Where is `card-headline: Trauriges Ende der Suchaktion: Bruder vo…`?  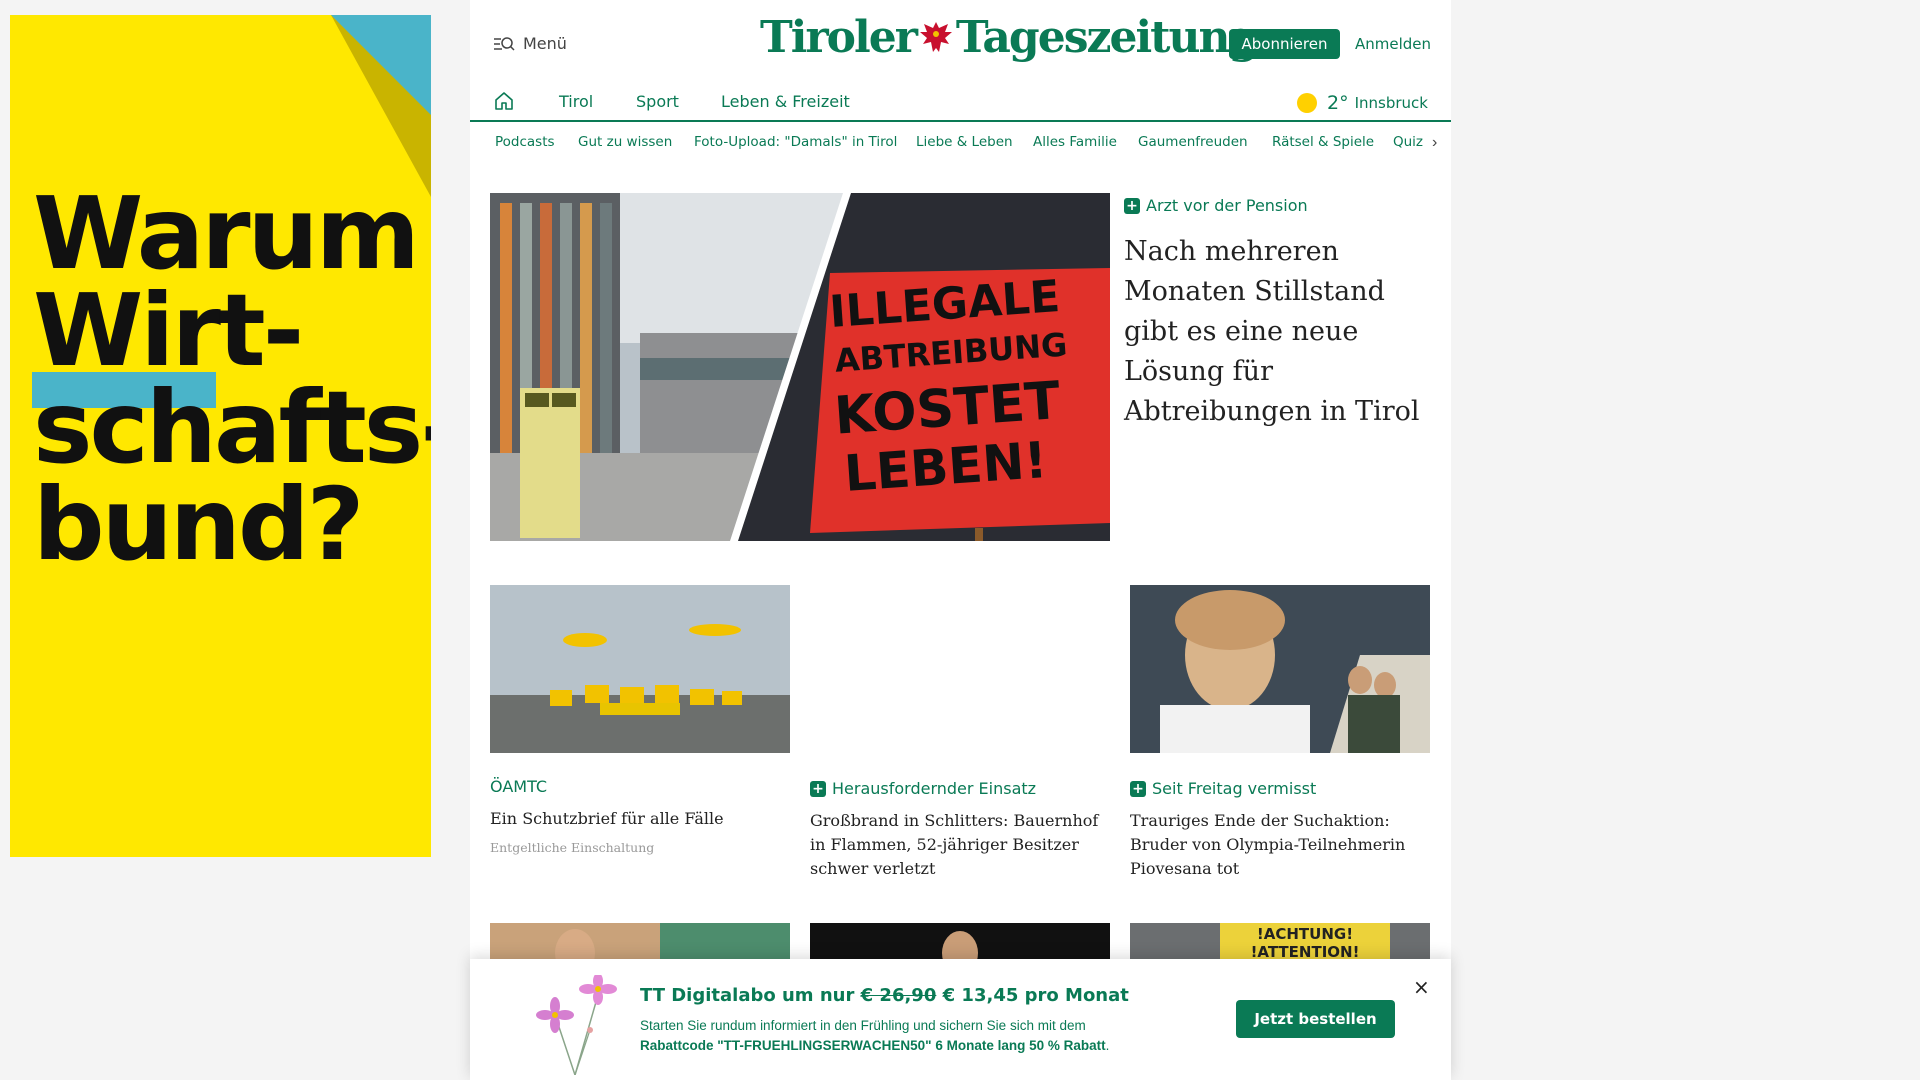 card-headline: Trauriges Ende der Suchaktion: Bruder vo… is located at coordinates (1280, 845).